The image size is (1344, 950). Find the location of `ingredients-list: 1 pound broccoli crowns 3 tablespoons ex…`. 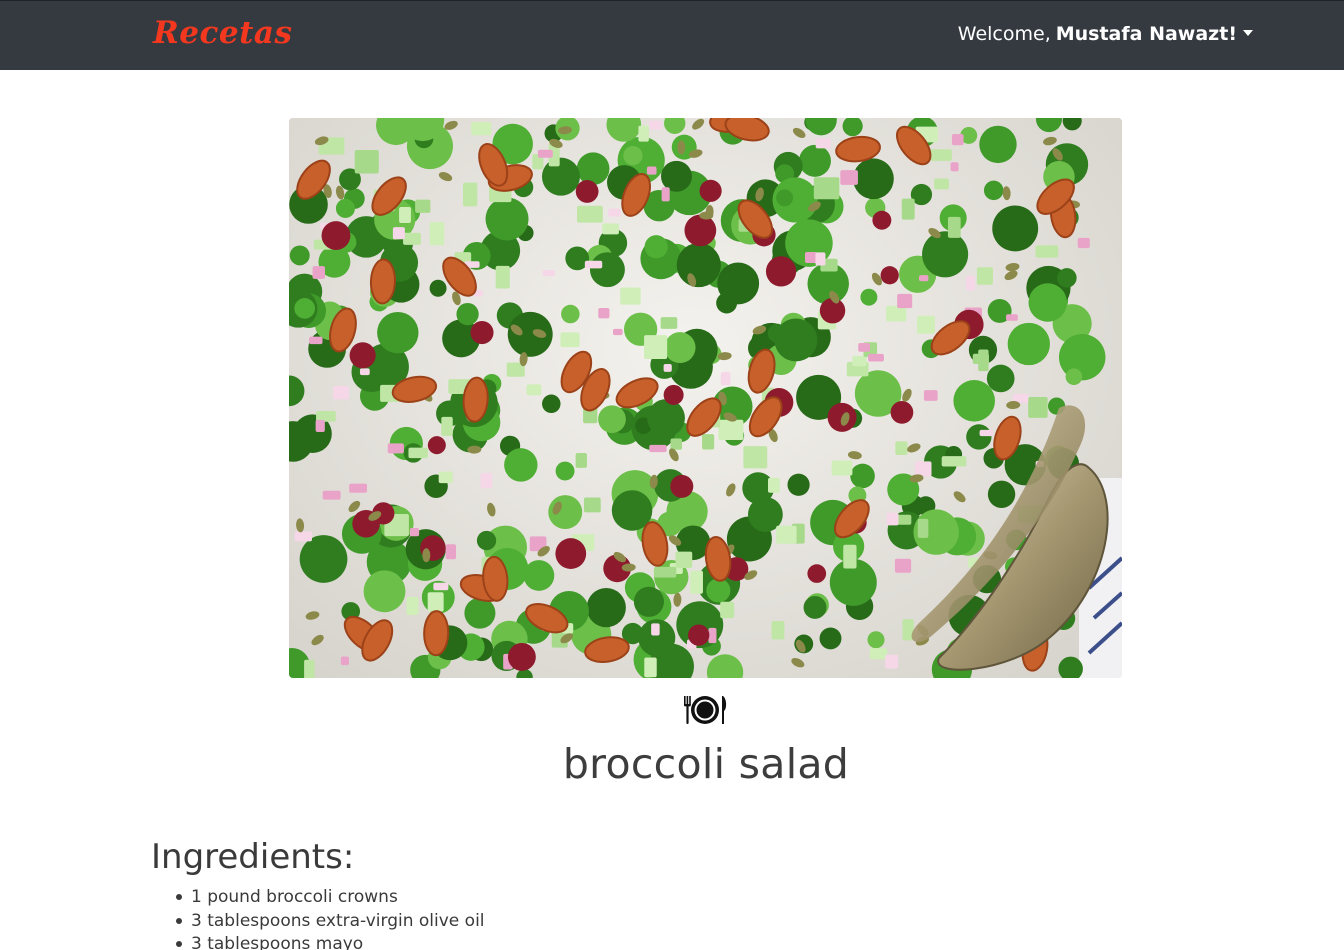

ingredients-list: 1 pound broccoli crowns 3 tablespoons ex… is located at coordinates (330, 918).